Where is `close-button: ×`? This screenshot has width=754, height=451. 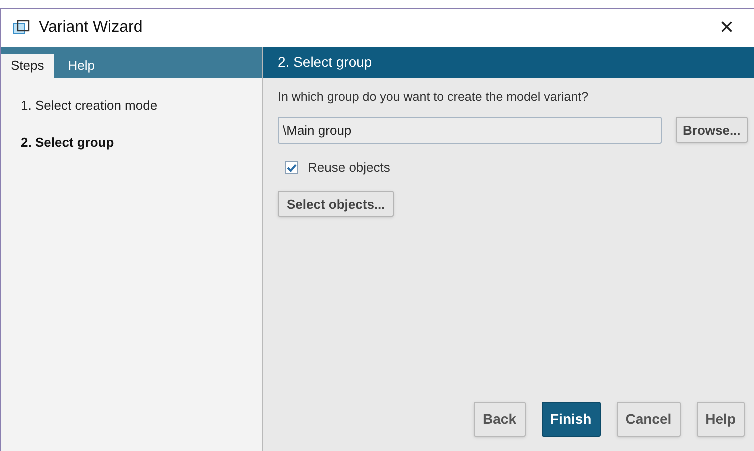
close-button: × is located at coordinates (727, 28).